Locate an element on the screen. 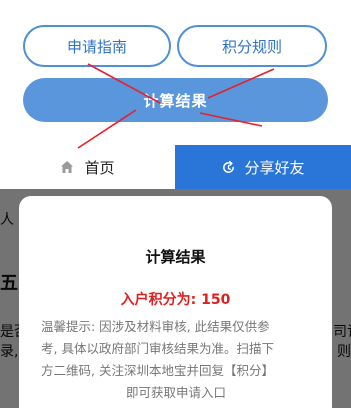 The height and width of the screenshot is (408, 351). nav-share-button: 分享好友 is located at coordinates (263, 167).